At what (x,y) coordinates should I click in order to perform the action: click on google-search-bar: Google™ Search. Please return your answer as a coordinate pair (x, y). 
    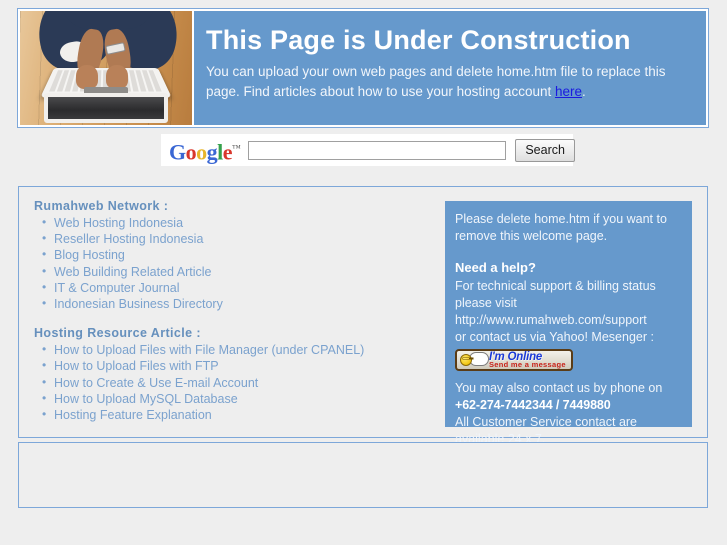
    Looking at the image, I should click on (368, 150).